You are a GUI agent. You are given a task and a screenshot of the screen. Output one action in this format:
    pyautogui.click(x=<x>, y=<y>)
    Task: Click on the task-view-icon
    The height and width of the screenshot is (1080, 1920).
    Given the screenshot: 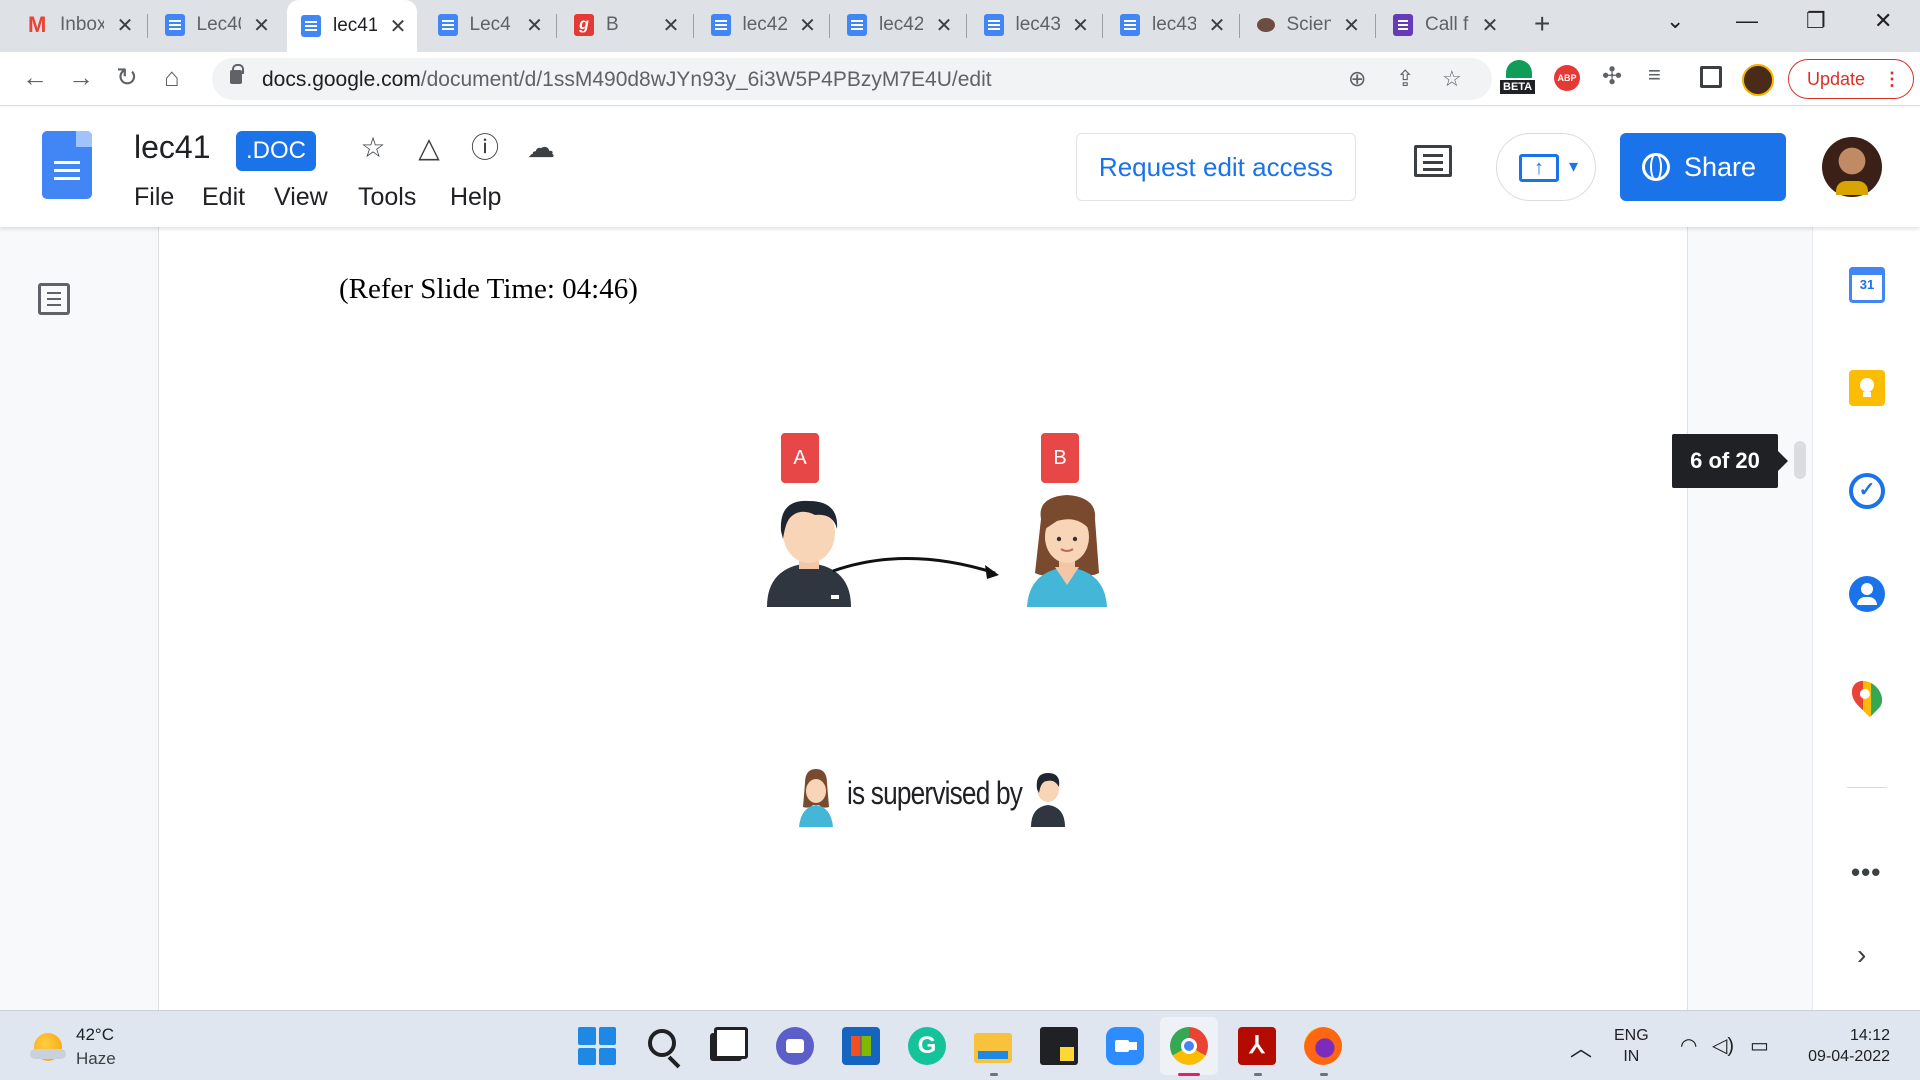 What is the action you would take?
    pyautogui.click(x=729, y=1044)
    